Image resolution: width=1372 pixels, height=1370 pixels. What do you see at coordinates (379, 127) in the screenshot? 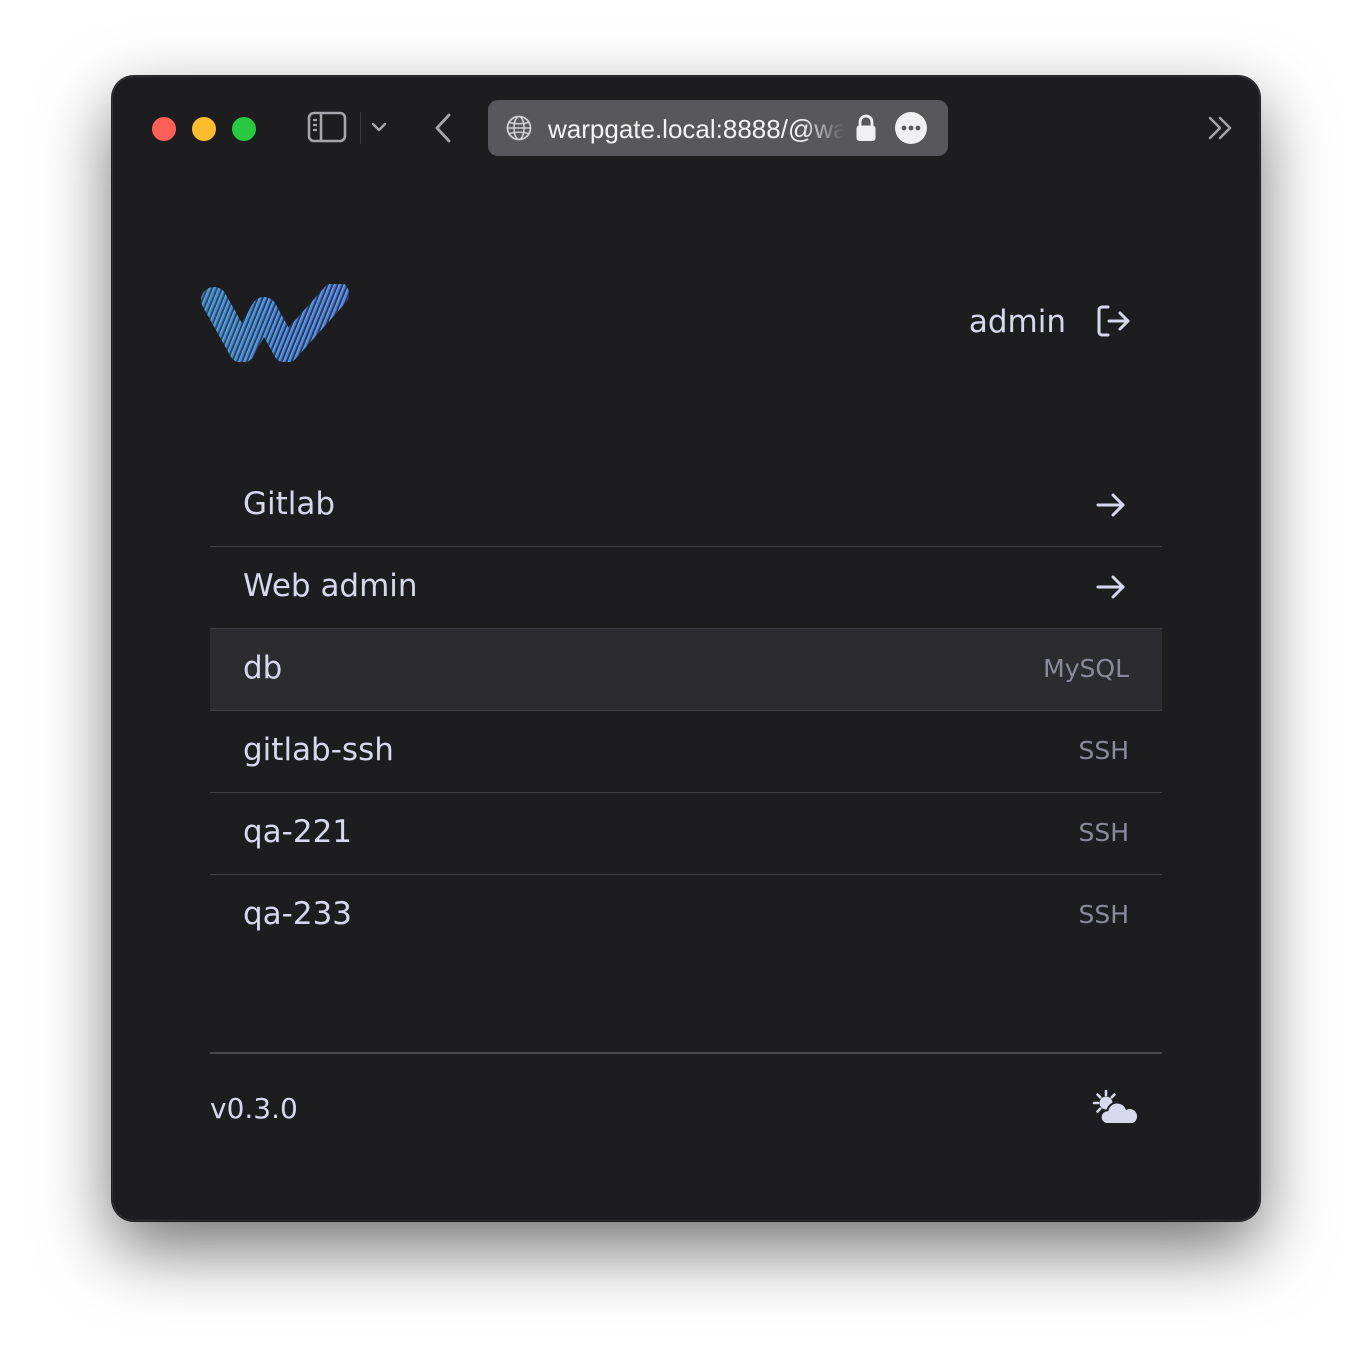
I see `chevron-down-icon` at bounding box center [379, 127].